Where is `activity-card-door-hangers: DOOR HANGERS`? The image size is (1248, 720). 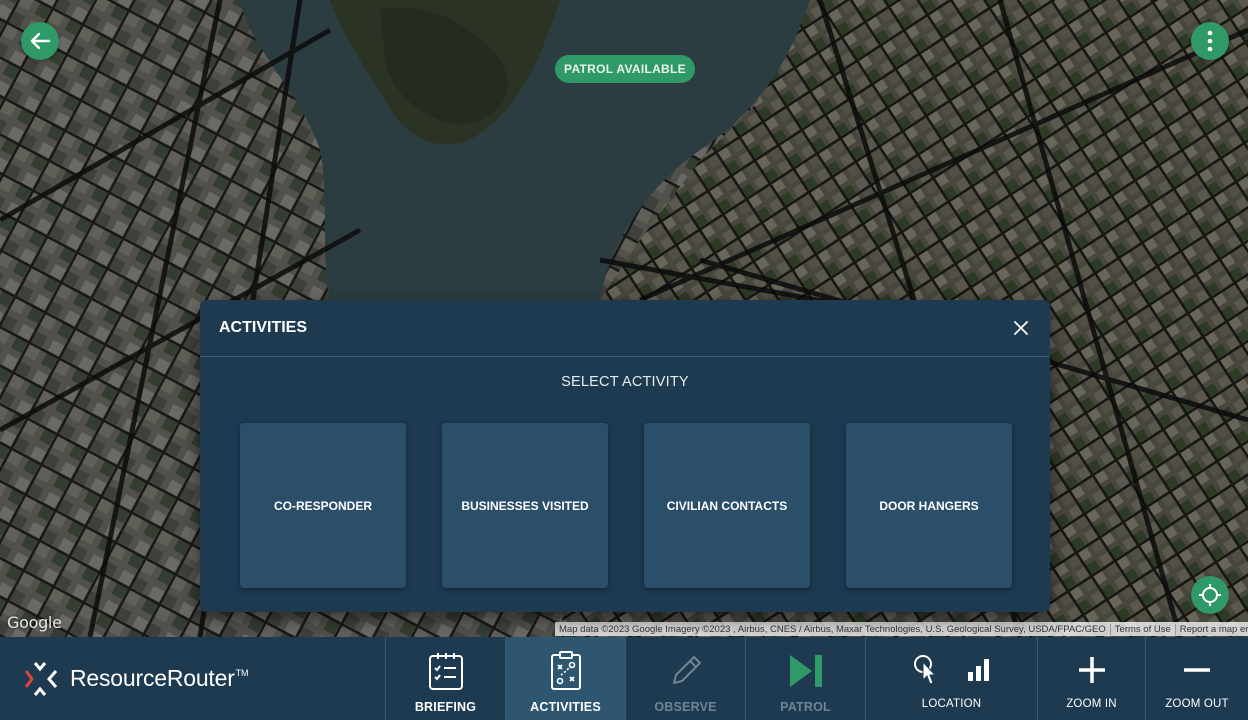 activity-card-door-hangers: DOOR HANGERS is located at coordinates (929, 505).